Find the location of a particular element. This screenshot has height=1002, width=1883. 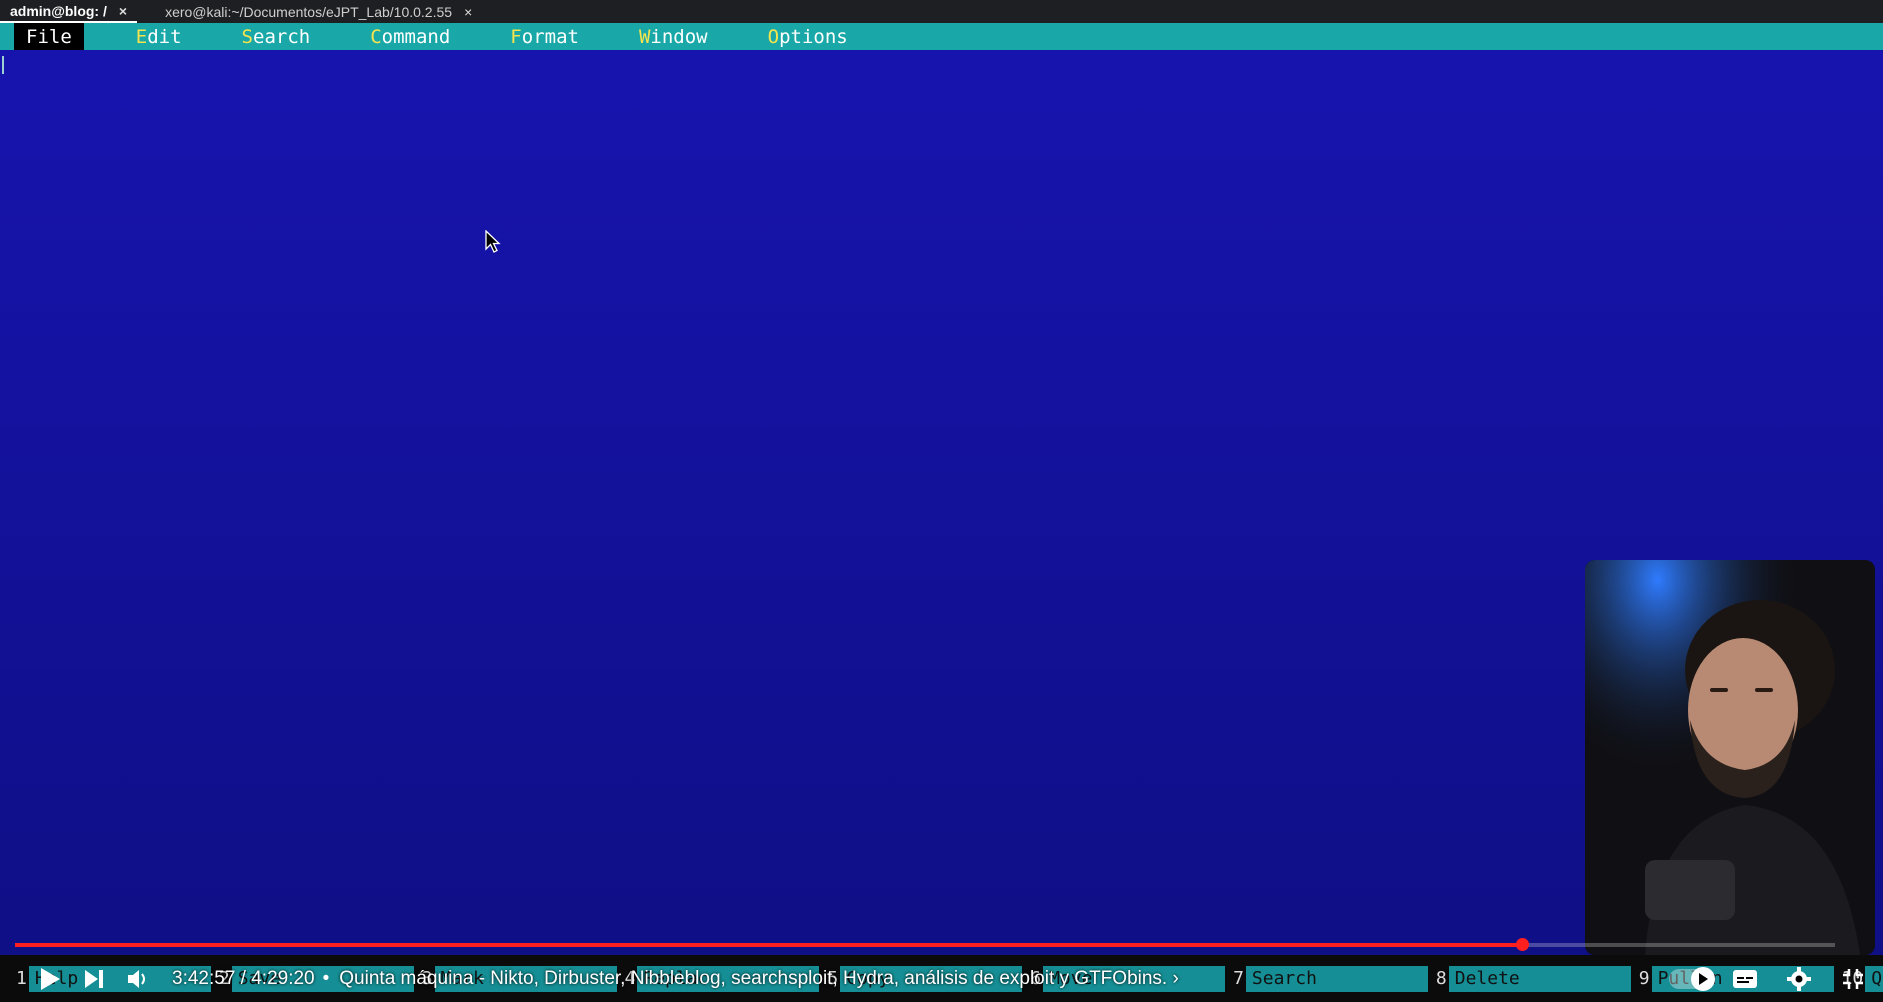

subtitles-icon is located at coordinates (1745, 978).